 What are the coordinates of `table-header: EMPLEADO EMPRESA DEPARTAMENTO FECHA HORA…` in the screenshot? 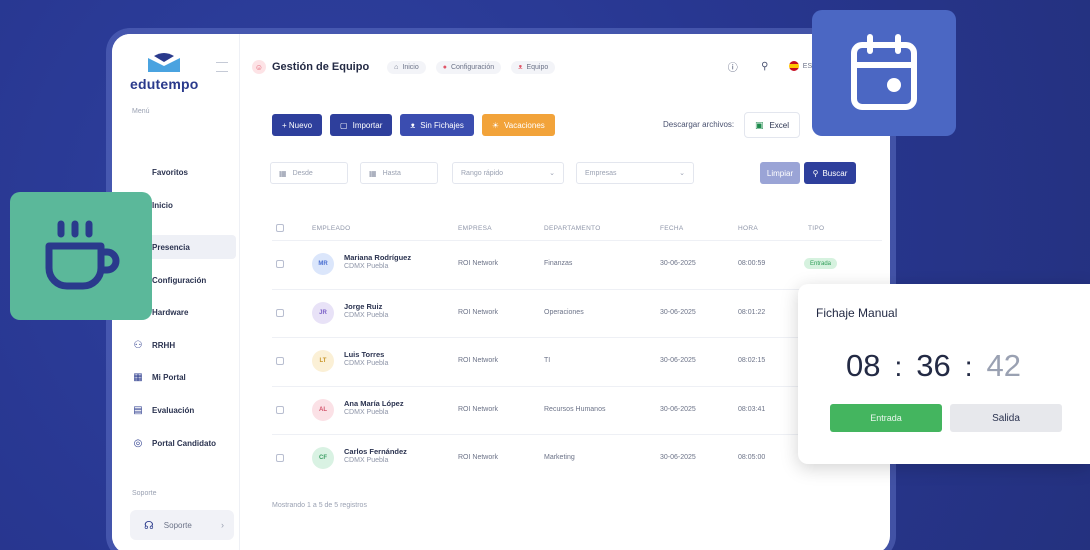 It's located at (577, 229).